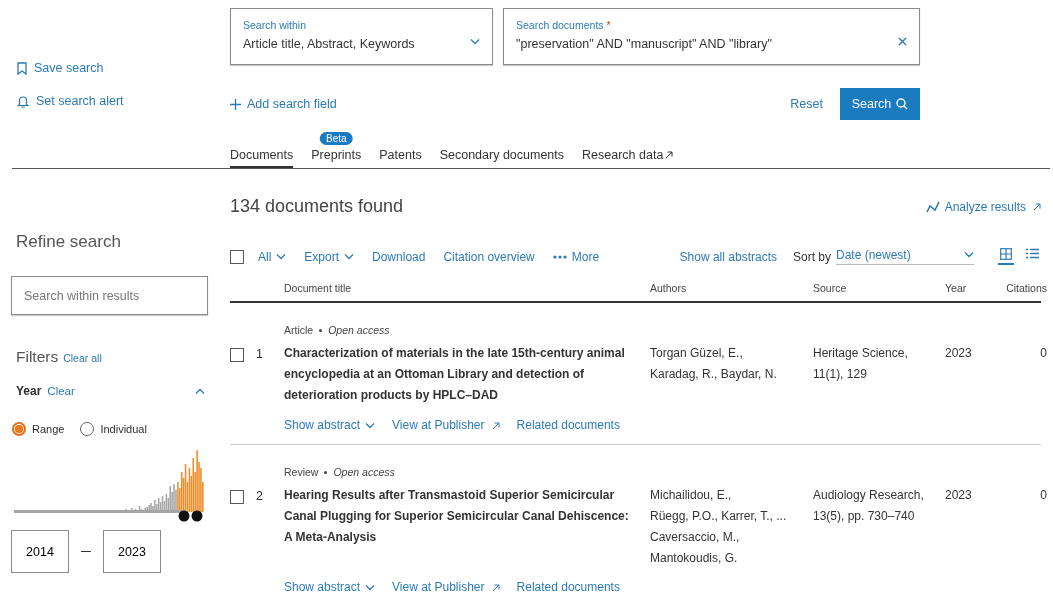 Image resolution: width=1053 pixels, height=599 pixels. I want to click on sort-dropdown: Date (newest), so click(905, 256).